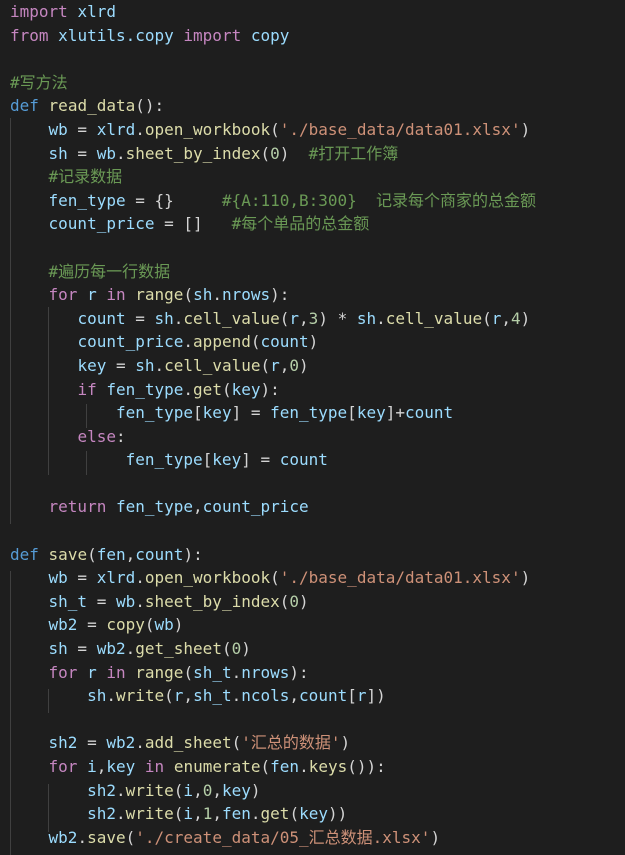 This screenshot has width=625, height=855. What do you see at coordinates (207, 814) in the screenshot?
I see `code-token: 1` at bounding box center [207, 814].